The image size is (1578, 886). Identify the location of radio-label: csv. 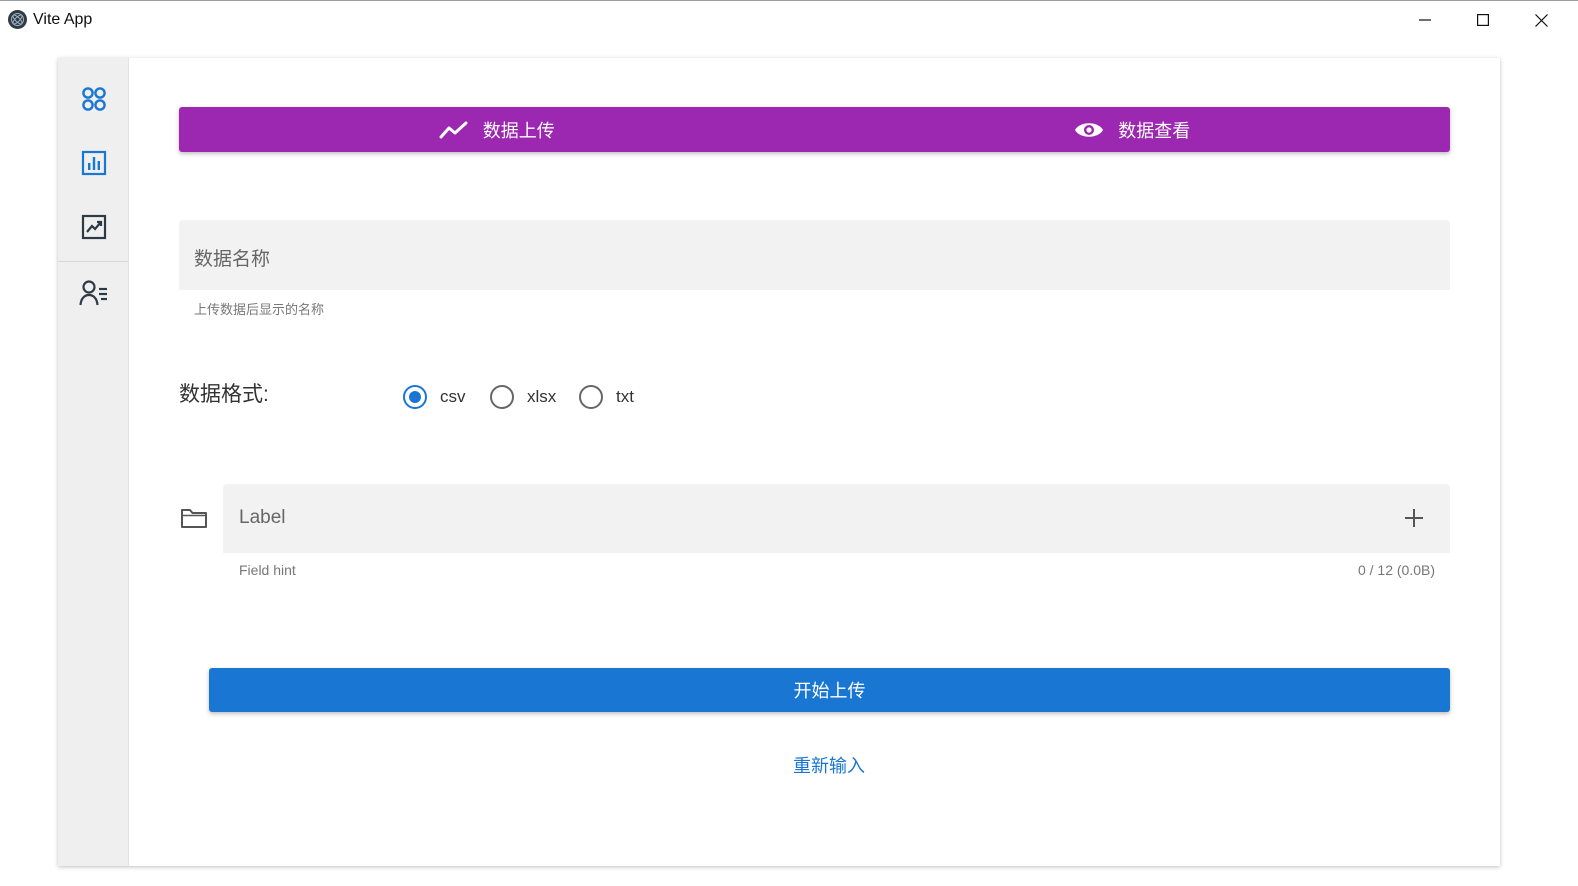
(453, 396).